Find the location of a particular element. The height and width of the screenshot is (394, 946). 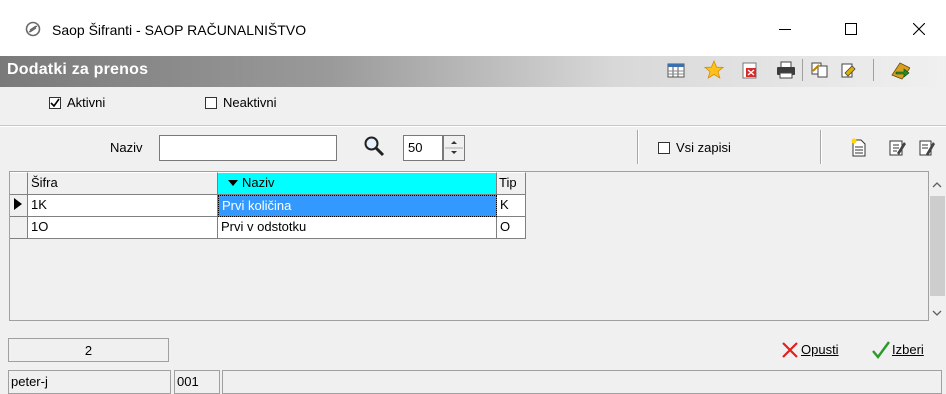

print-icon is located at coordinates (786, 70).